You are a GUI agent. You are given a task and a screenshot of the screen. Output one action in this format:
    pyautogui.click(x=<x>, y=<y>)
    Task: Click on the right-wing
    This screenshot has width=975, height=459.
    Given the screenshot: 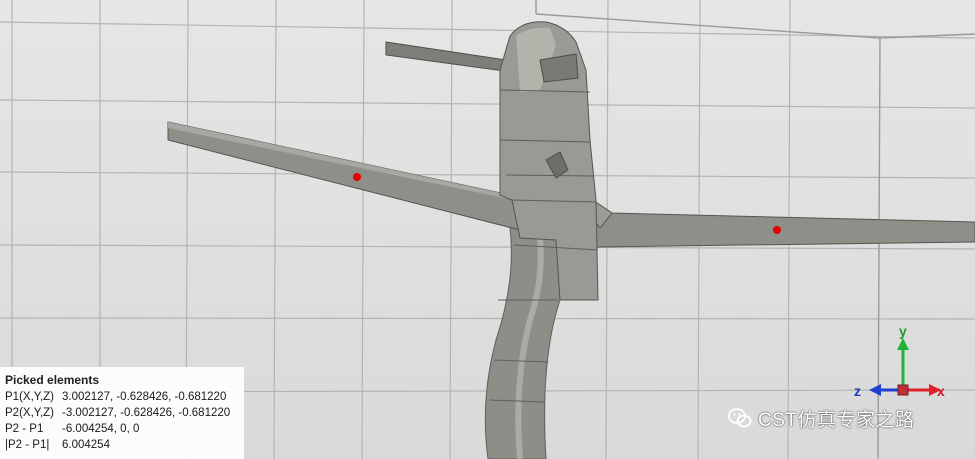 What is the action you would take?
    pyautogui.click(x=767, y=226)
    